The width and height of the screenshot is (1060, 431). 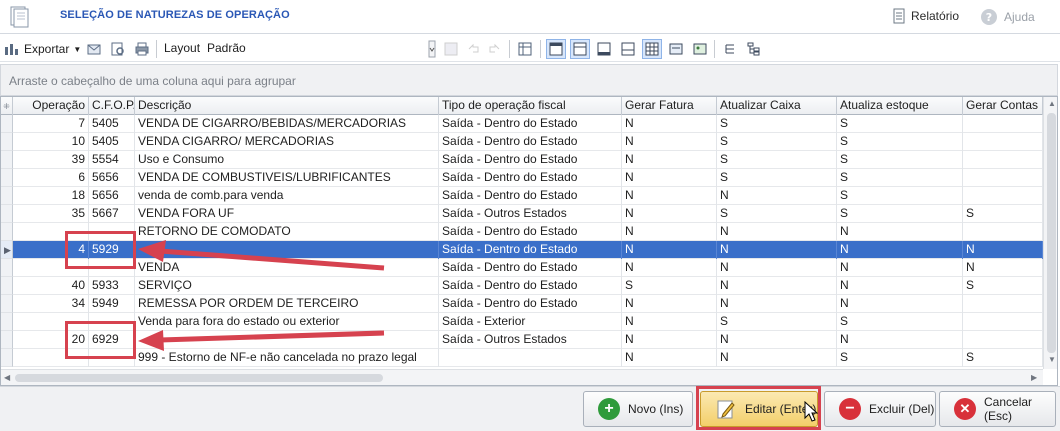 I want to click on show-footer-button, so click(x=604, y=49).